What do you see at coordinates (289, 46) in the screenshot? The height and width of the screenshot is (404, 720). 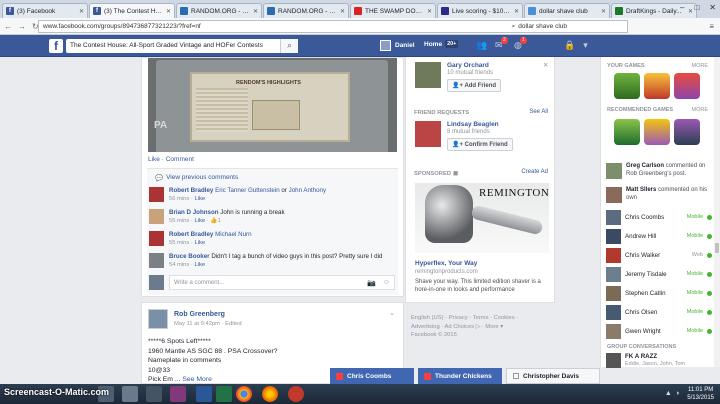 I see `search-icon: ⌕` at bounding box center [289, 46].